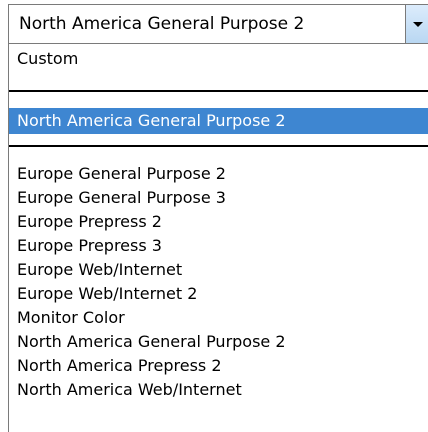  Describe the element at coordinates (218, 198) in the screenshot. I see `list-item: Europe General Purpose 3` at that location.